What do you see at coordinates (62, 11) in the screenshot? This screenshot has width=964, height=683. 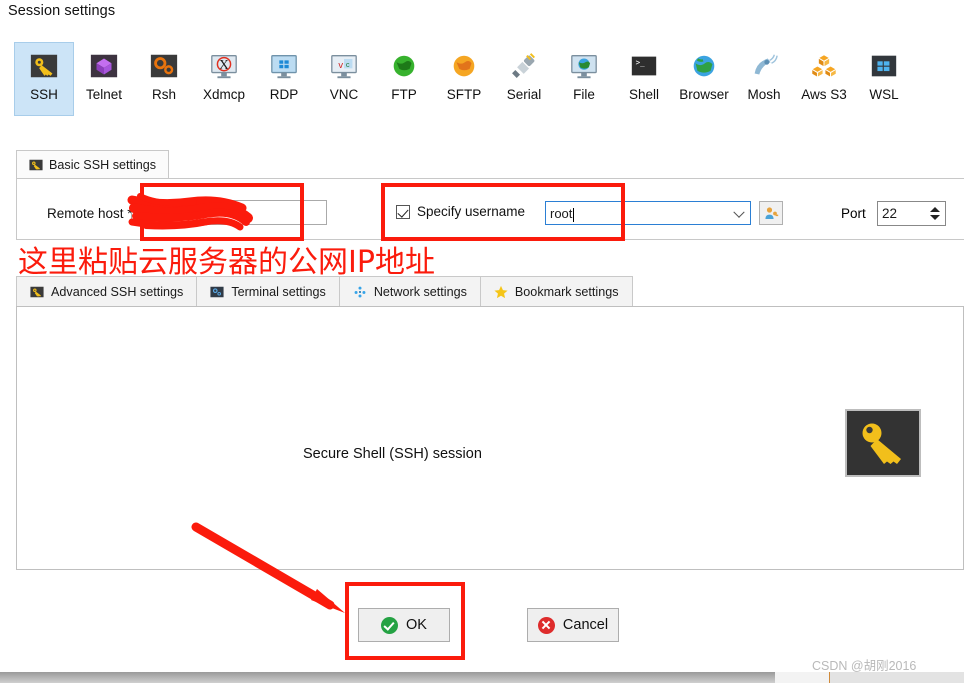 I see `page-title: Session settings` at bounding box center [62, 11].